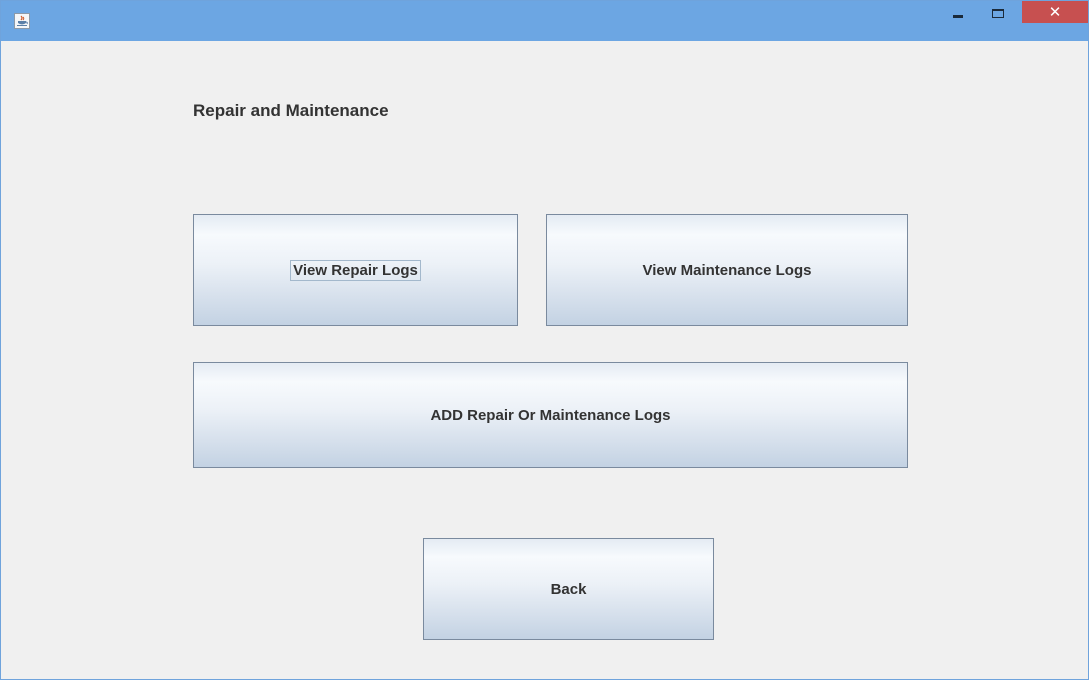 The width and height of the screenshot is (1091, 681). Describe the element at coordinates (958, 16) in the screenshot. I see `minimize-icon` at that location.